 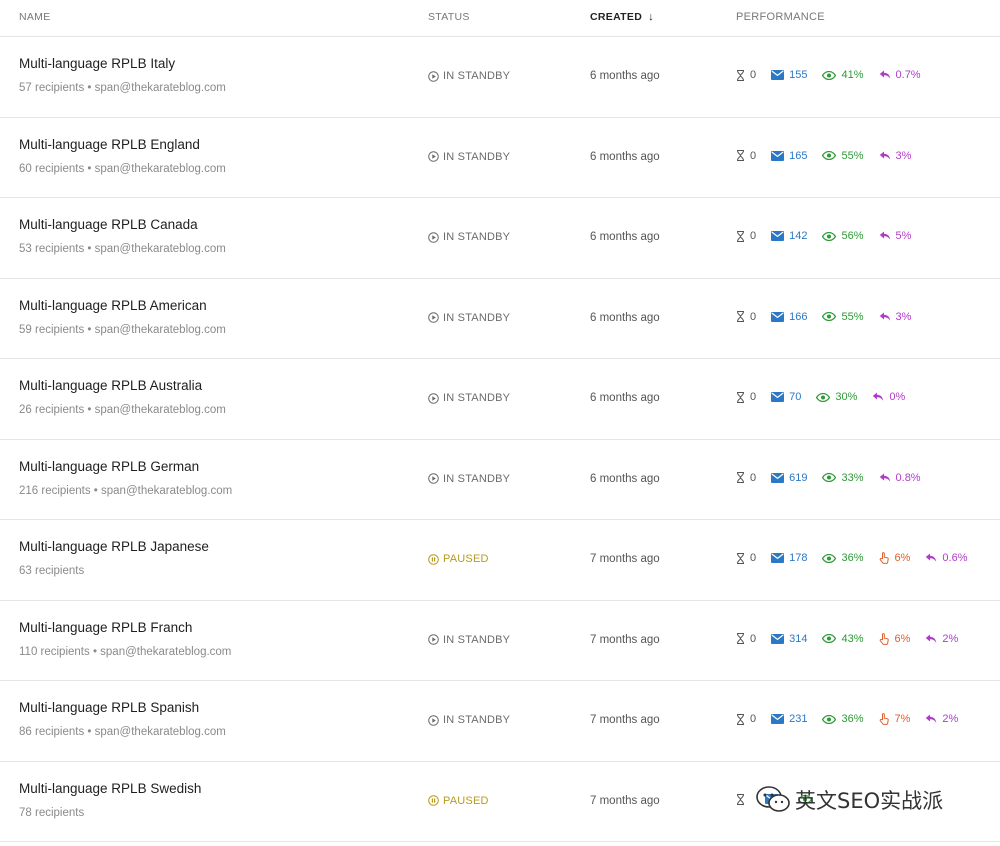 What do you see at coordinates (109, 466) in the screenshot?
I see `campaign-name: Multi-language RPLB German` at bounding box center [109, 466].